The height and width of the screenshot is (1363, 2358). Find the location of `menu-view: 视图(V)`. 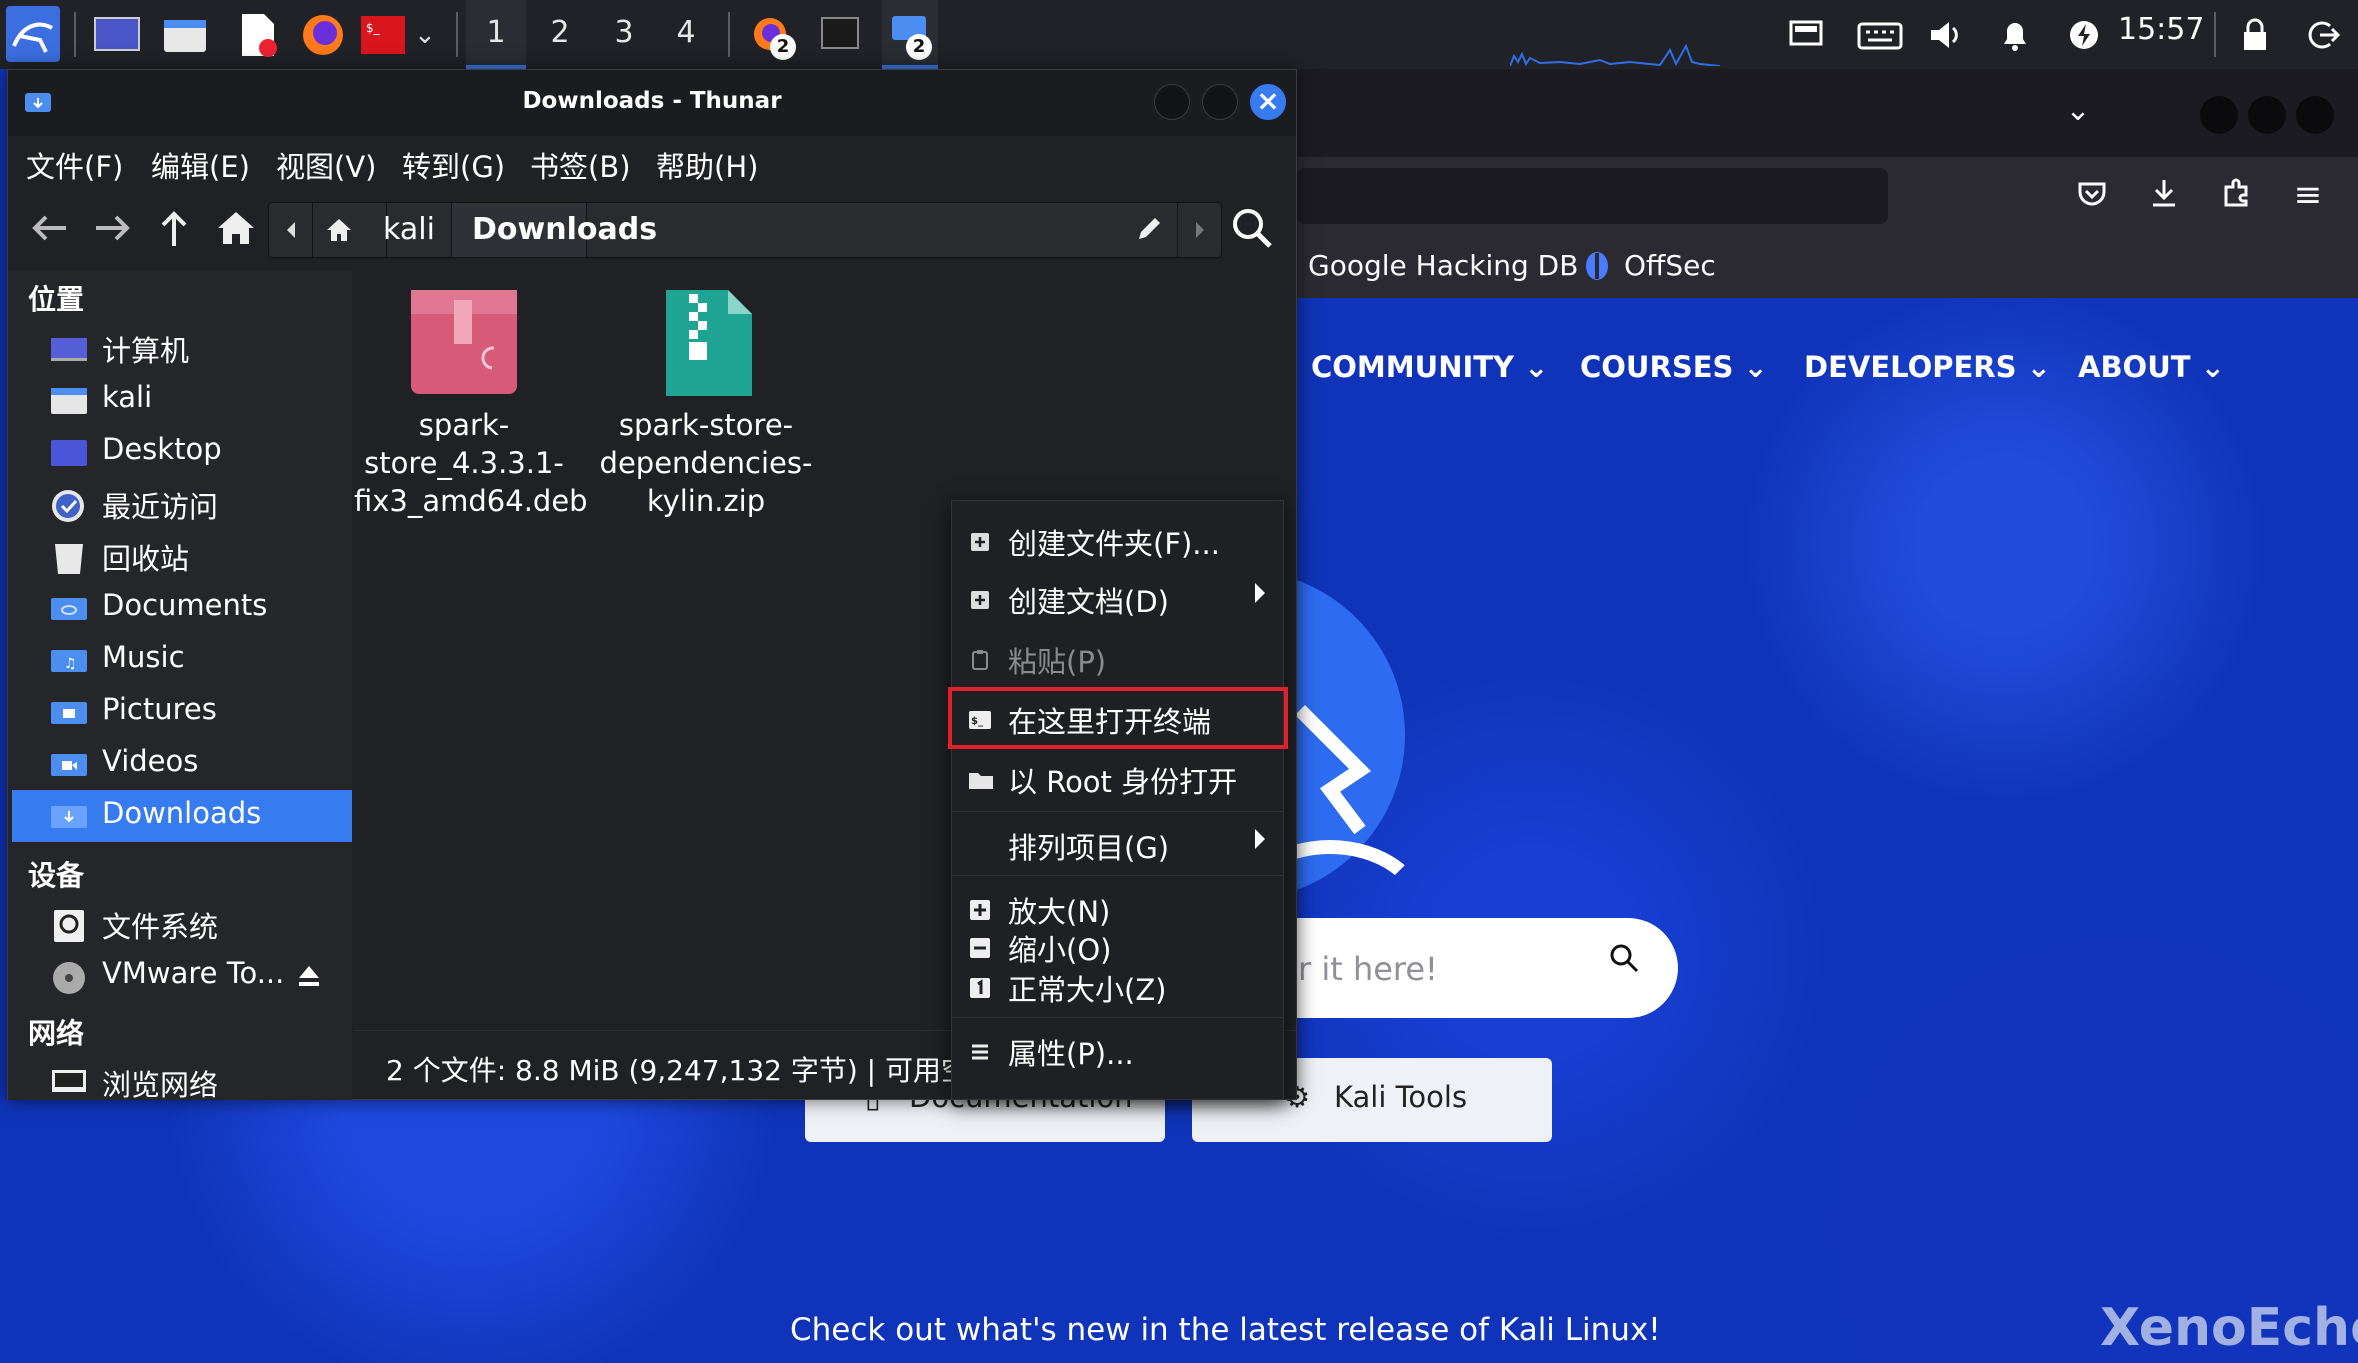

menu-view: 视图(V) is located at coordinates (326, 165).